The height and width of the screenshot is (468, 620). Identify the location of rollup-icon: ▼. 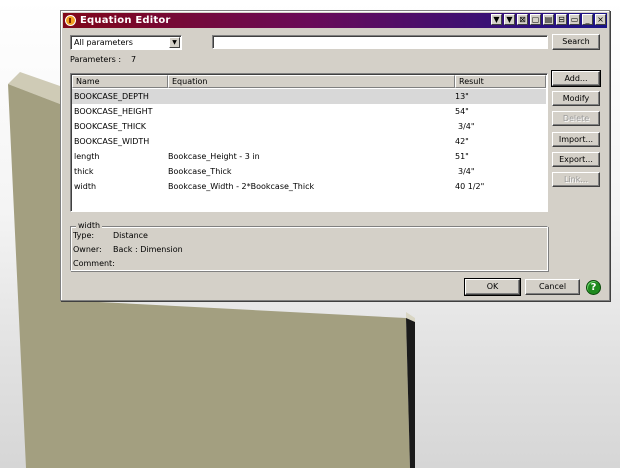
(496, 19).